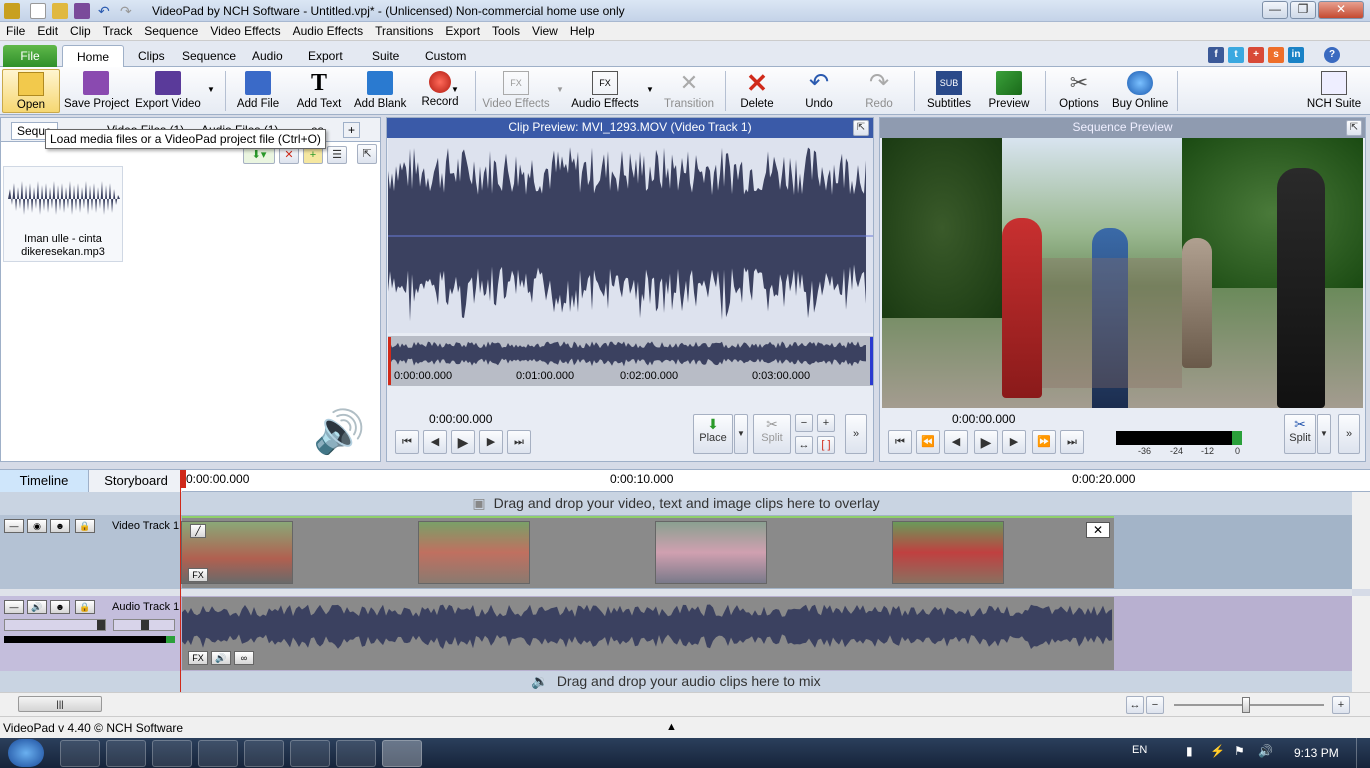 This screenshot has height=768, width=1370. What do you see at coordinates (63, 214) in the screenshot?
I see `media-item: Iman ulle - cinta dikeresekan.mp3` at bounding box center [63, 214].